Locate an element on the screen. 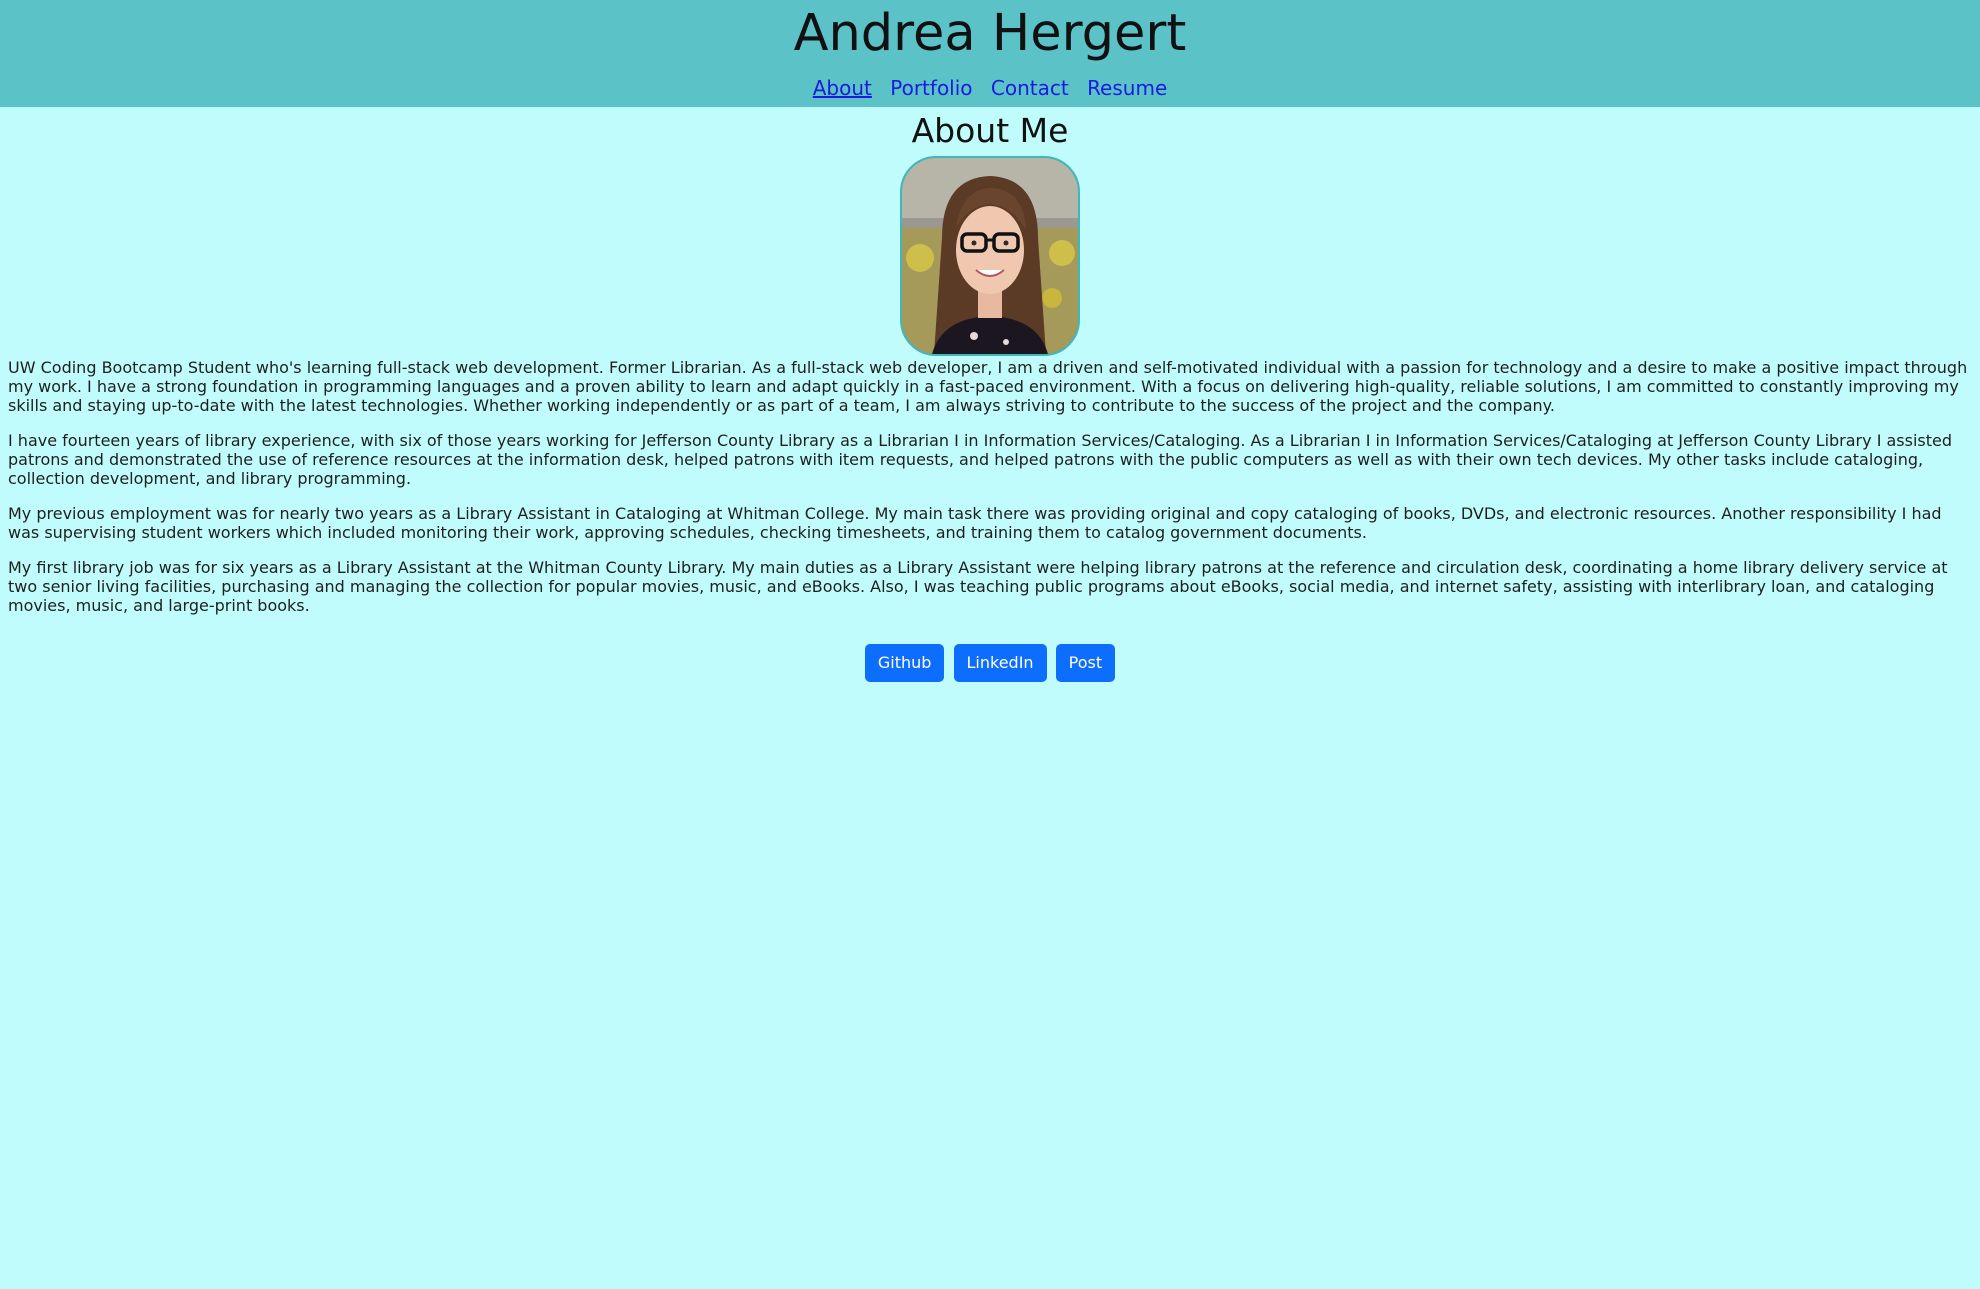 This screenshot has width=1980, height=1289. section-title: About Me is located at coordinates (990, 130).